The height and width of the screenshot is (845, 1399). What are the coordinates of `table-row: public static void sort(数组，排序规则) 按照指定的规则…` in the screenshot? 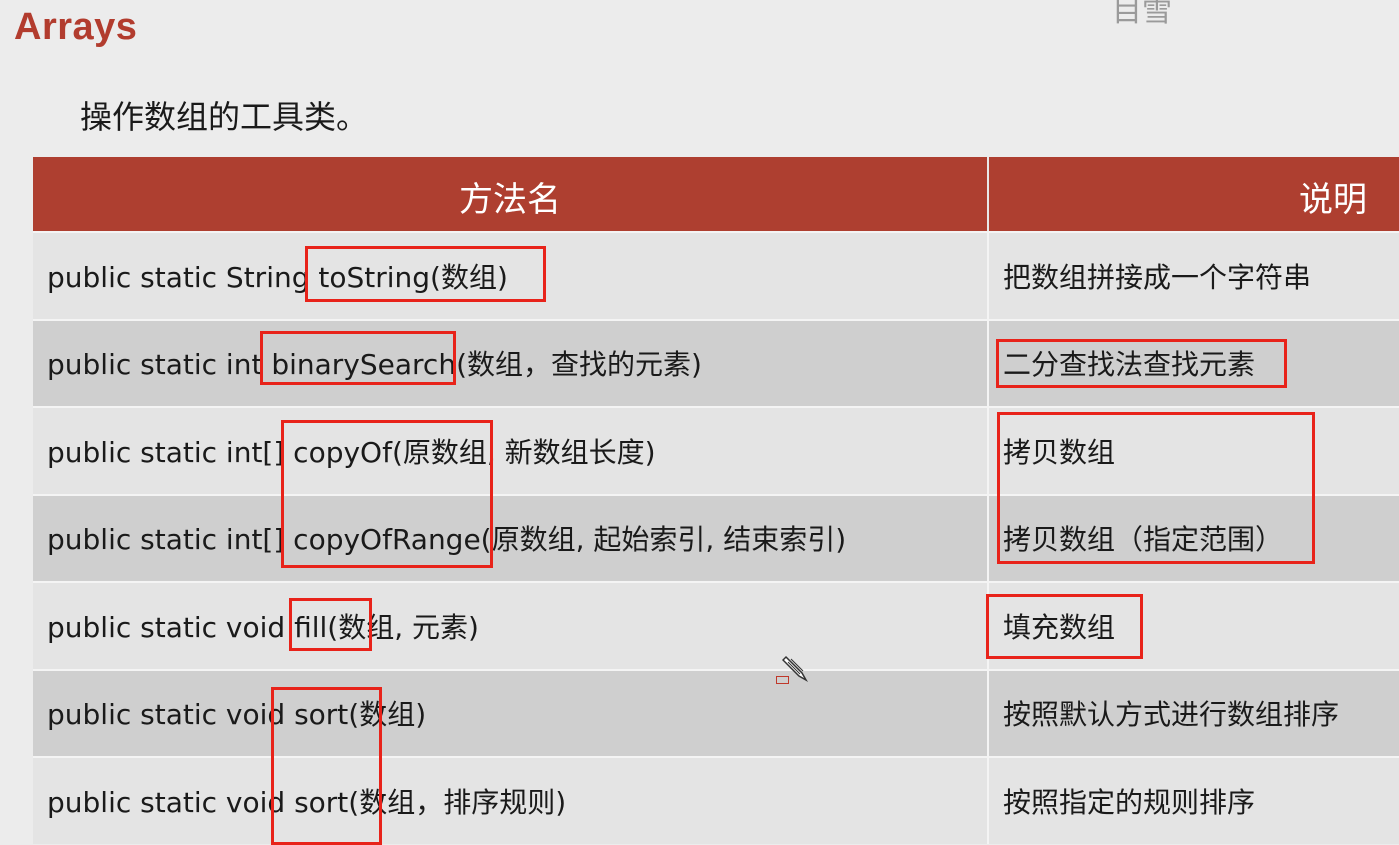 It's located at (716, 800).